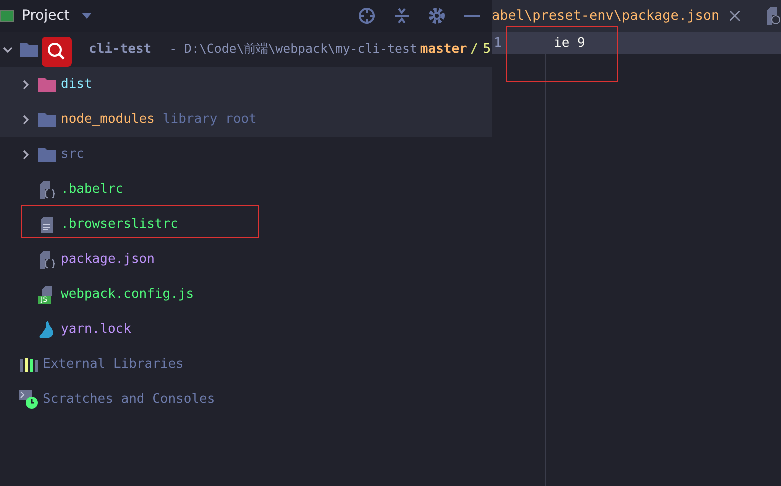 The width and height of the screenshot is (781, 486). Describe the element at coordinates (29, 365) in the screenshot. I see `library-icon` at that location.